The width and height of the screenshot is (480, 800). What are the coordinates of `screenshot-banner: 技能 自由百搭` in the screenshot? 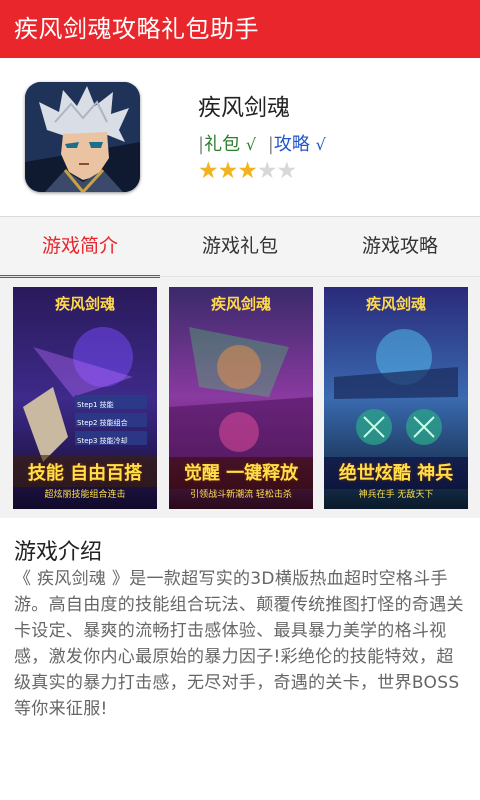 It's located at (85, 473).